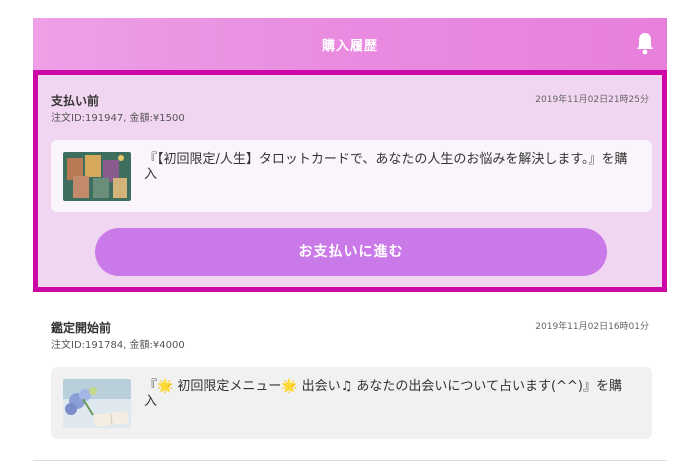 The width and height of the screenshot is (700, 473). I want to click on purchased-item: 『【初回限定/人生】タロットカードで、あなたの人生のお悩みを解決します。』を購入, so click(351, 176).